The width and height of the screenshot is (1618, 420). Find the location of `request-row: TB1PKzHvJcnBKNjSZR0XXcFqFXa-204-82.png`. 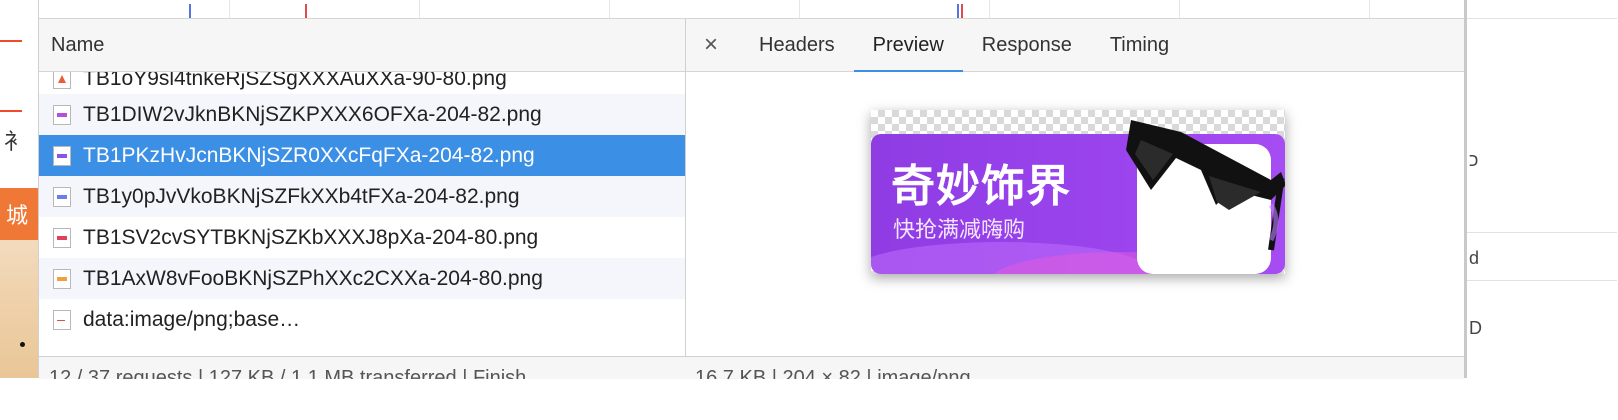

request-row: TB1PKzHvJcnBKNjSZR0XXcFqFXa-204-82.png is located at coordinates (362, 155).